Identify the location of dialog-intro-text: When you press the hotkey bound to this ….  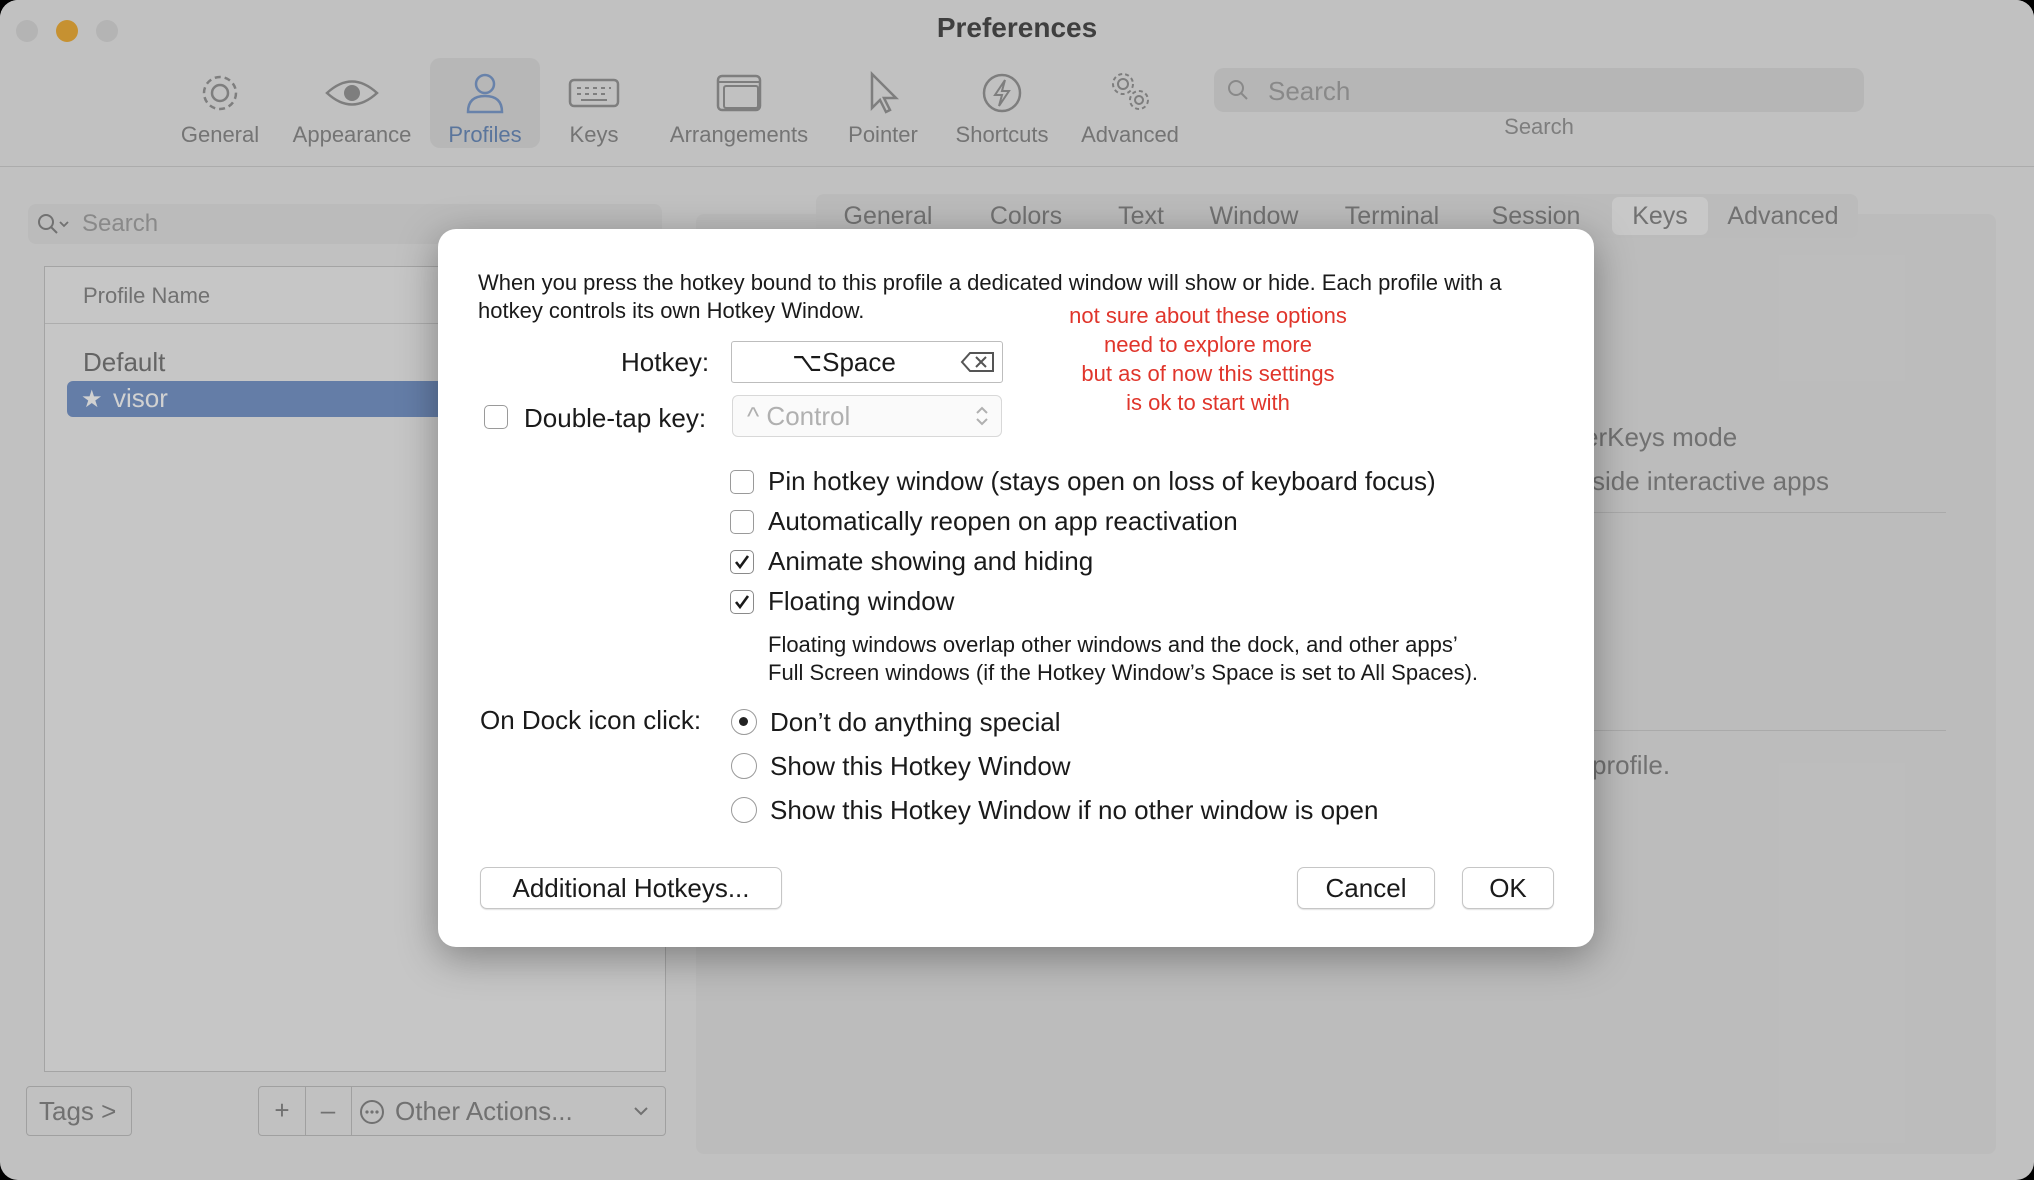
(990, 296).